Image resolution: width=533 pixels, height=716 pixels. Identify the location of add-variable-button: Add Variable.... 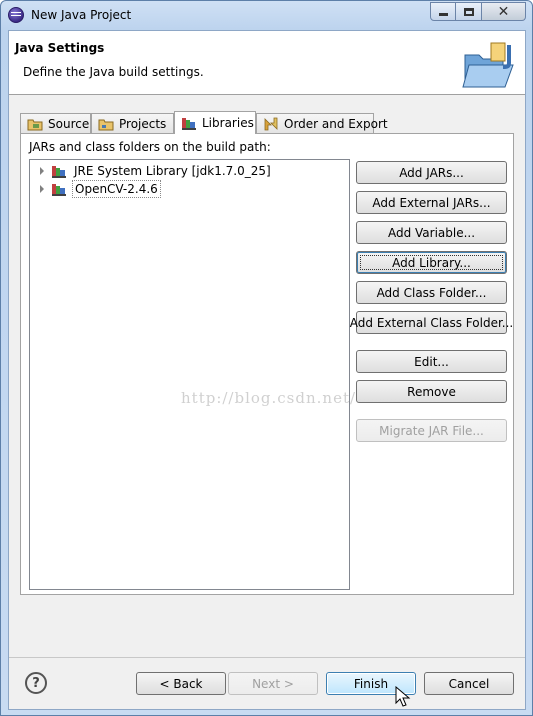
(431, 232).